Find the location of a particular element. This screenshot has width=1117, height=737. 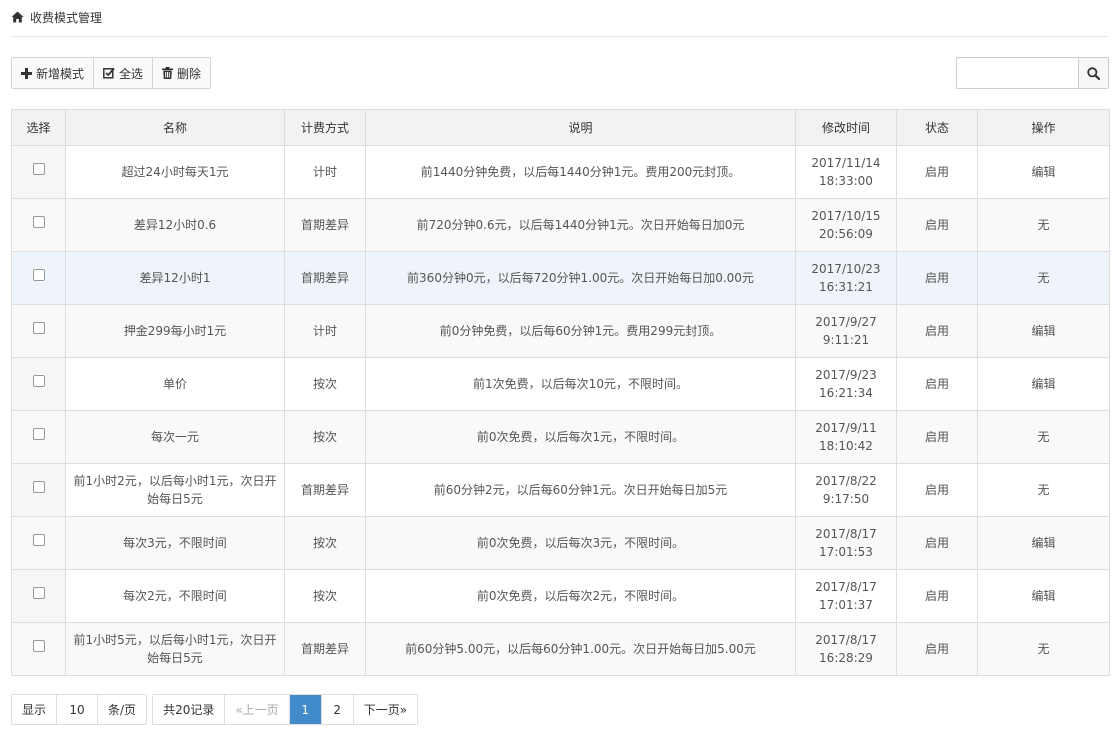

name-cell: 每次3元，不限时间 is located at coordinates (175, 543).